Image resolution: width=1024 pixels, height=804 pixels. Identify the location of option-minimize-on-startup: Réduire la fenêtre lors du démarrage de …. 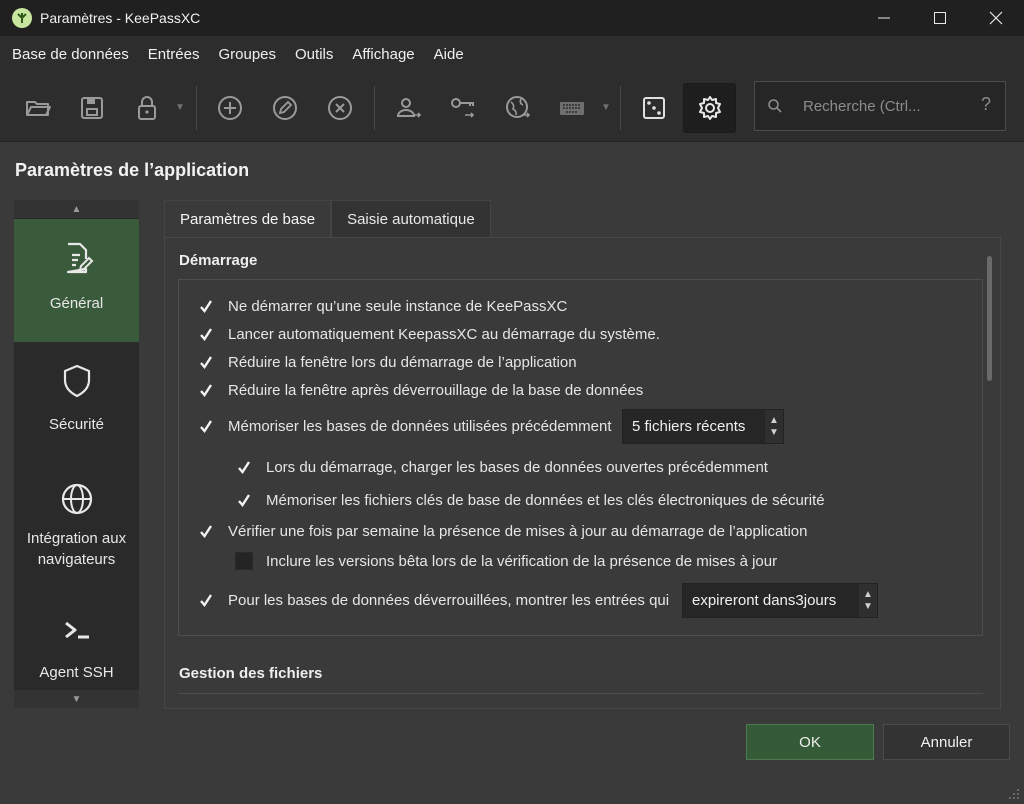
(387, 362).